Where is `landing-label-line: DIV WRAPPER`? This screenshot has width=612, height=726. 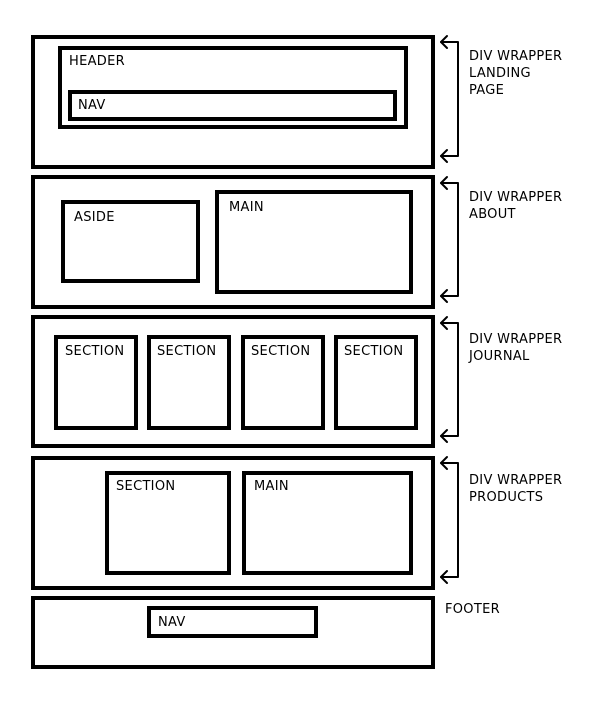
landing-label-line: DIV WRAPPER is located at coordinates (516, 56).